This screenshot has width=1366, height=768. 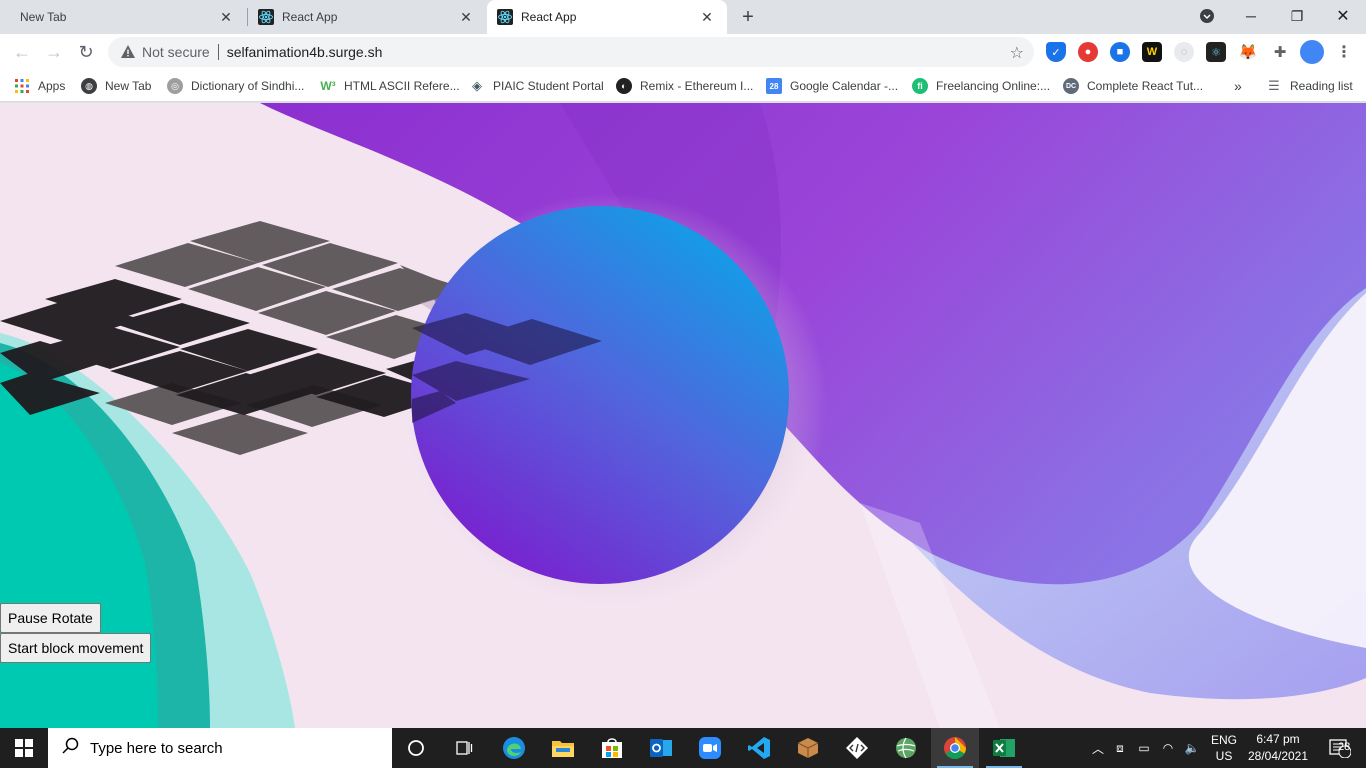 I want to click on tab-search-icon, so click(x=1207, y=16).